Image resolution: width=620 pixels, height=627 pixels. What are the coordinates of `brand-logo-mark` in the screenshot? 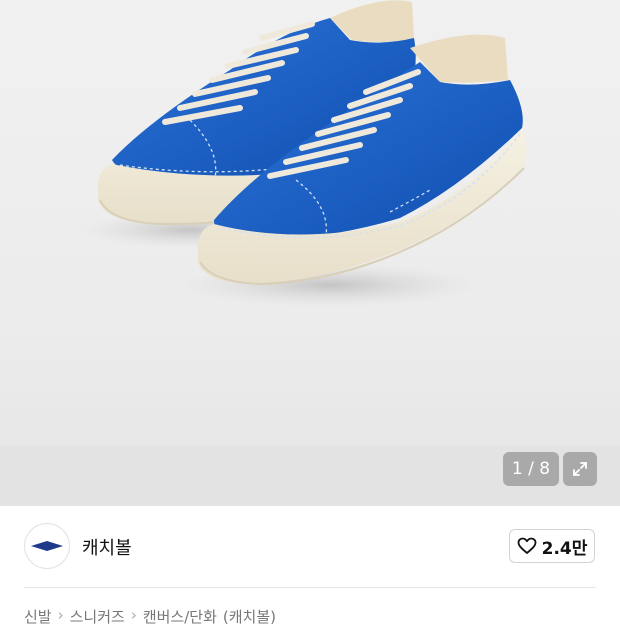 It's located at (47, 546).